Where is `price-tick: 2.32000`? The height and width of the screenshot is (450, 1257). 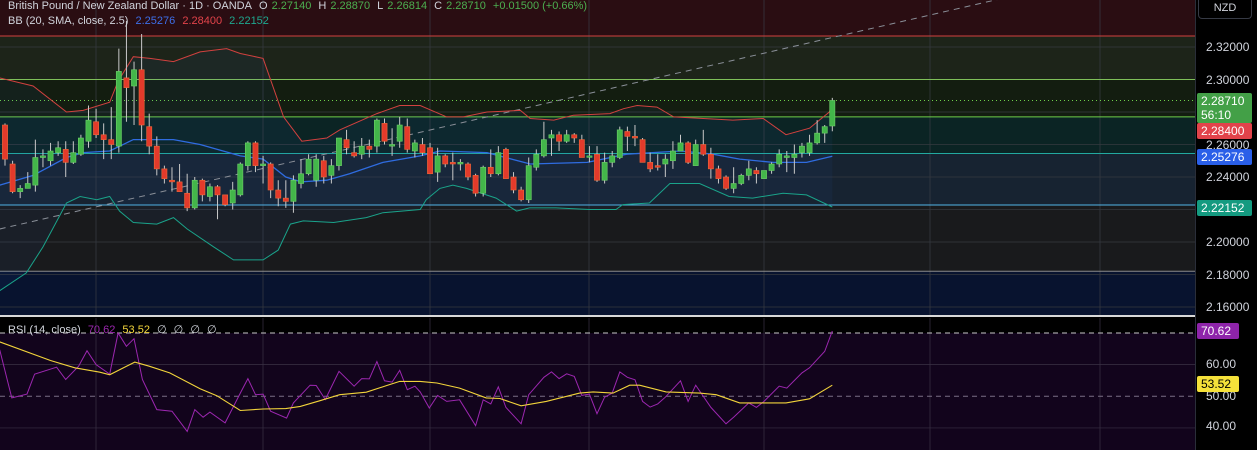
price-tick: 2.32000 is located at coordinates (1228, 47).